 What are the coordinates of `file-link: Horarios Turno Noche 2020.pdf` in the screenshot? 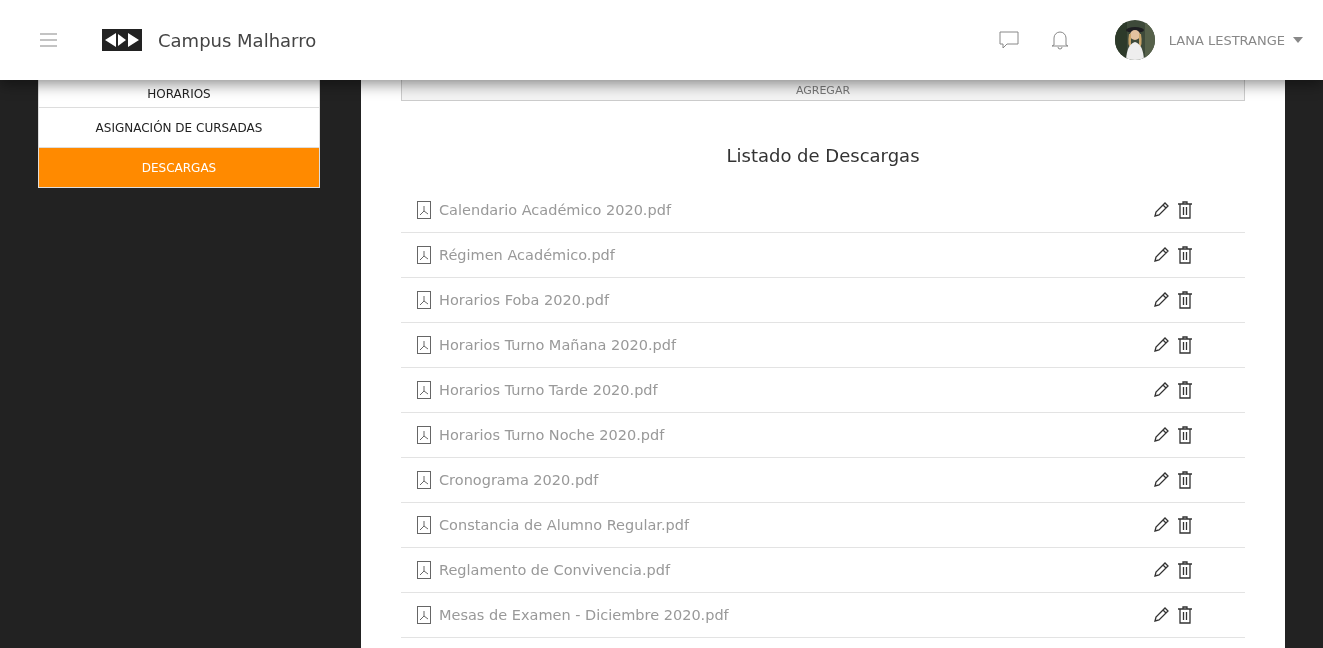 It's located at (796, 435).